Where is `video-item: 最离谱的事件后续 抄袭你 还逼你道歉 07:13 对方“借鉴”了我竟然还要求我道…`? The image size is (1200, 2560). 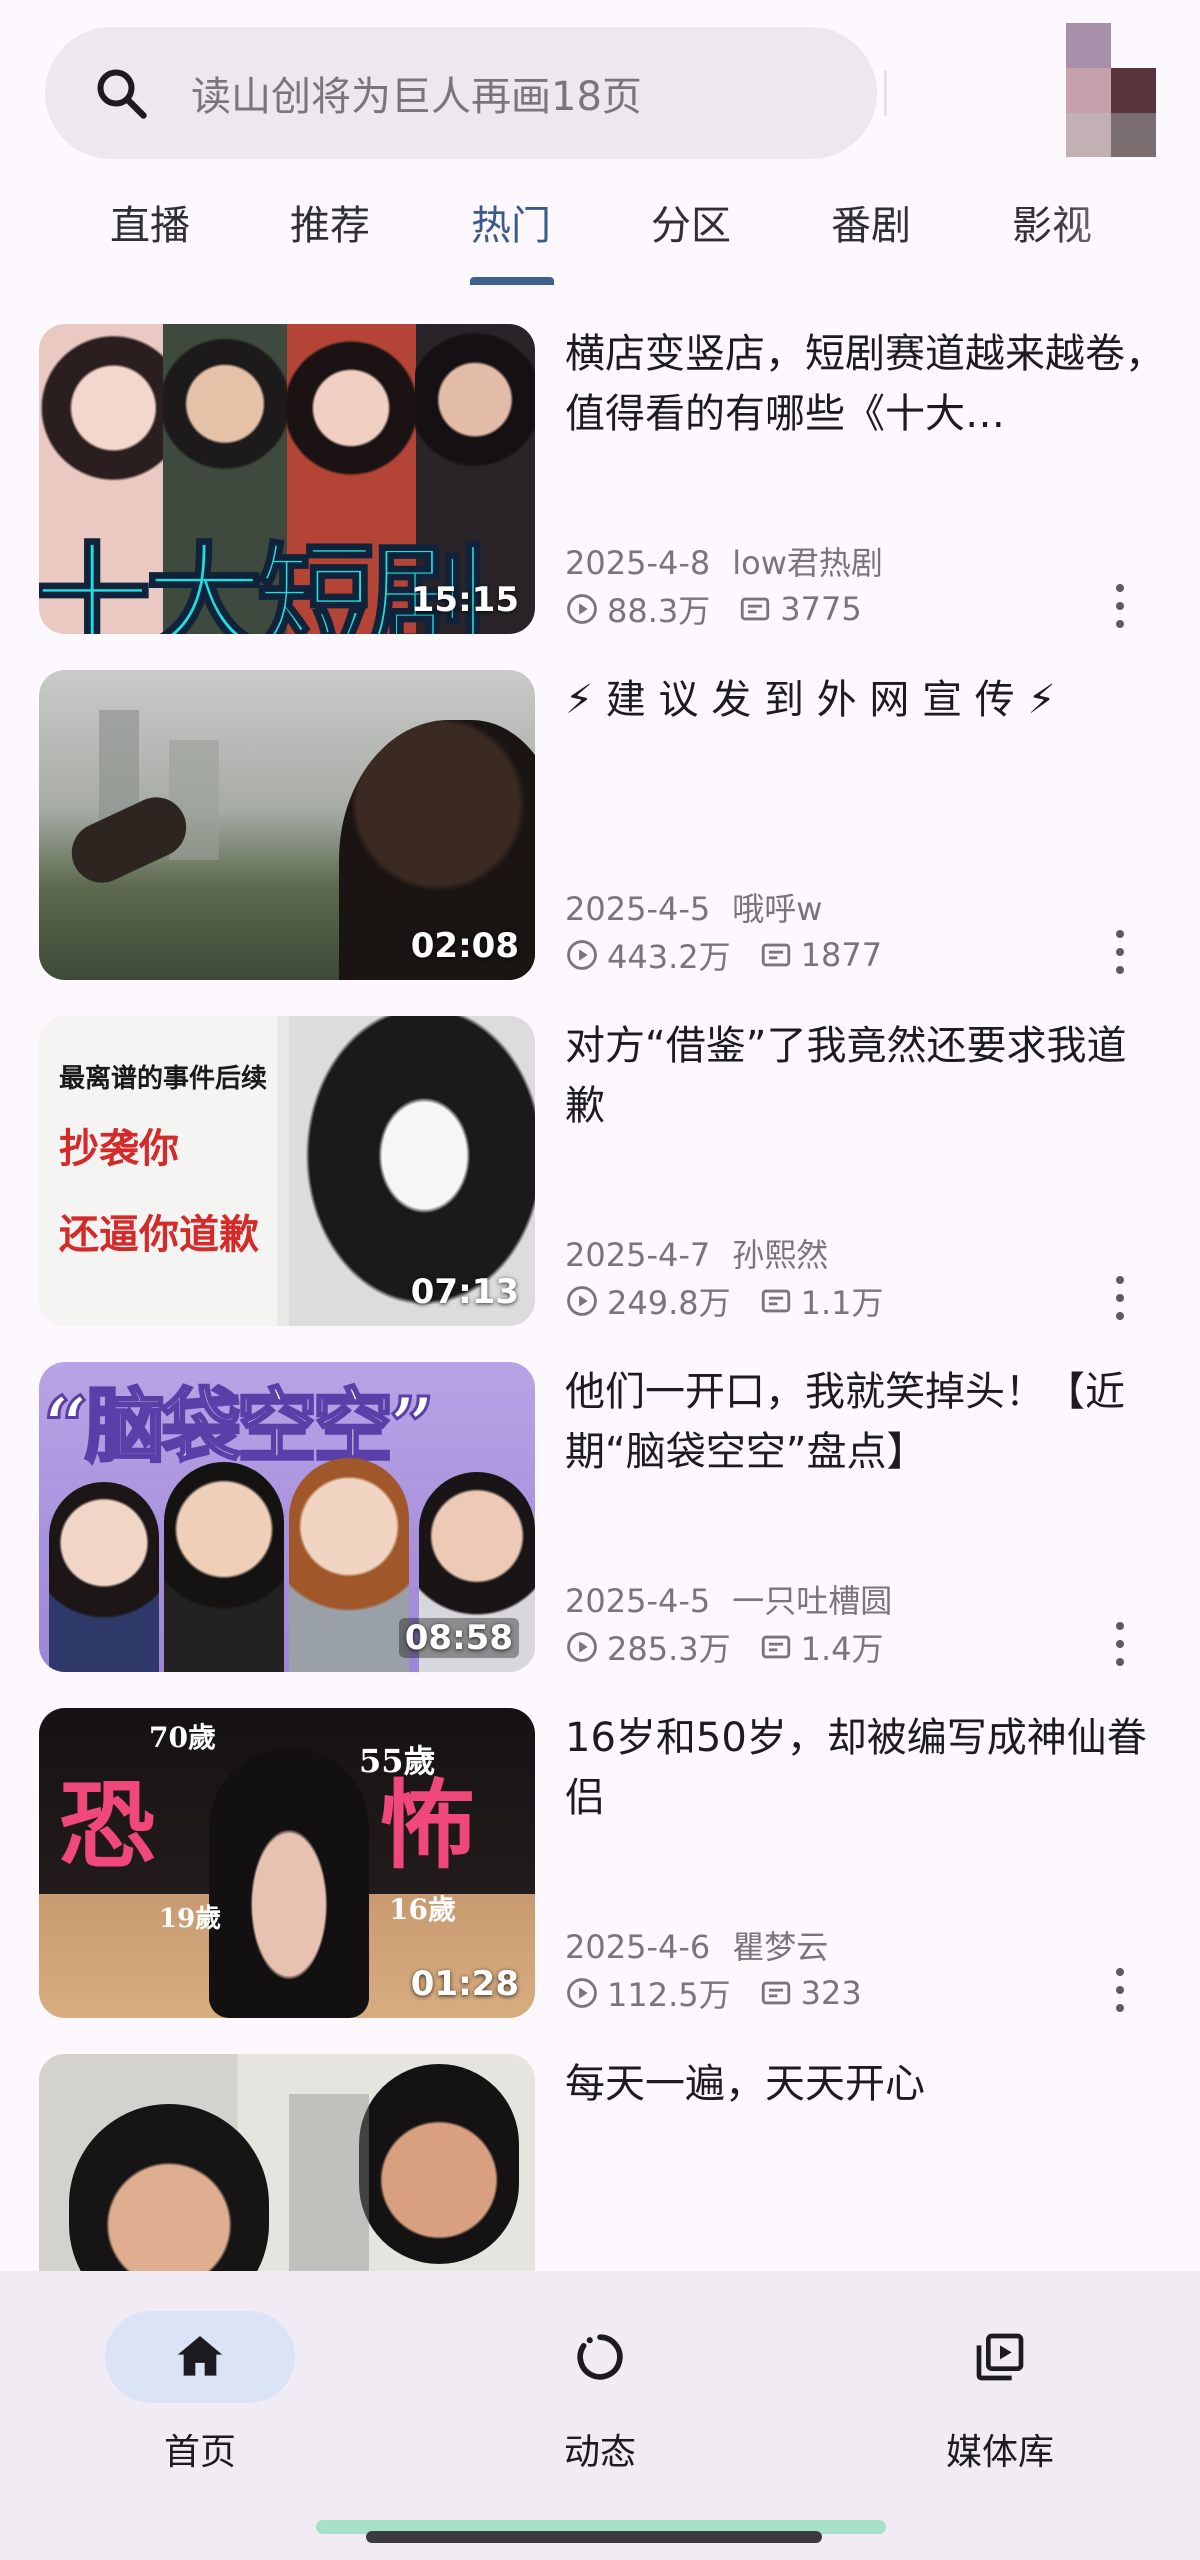
video-item: 最离谱的事件后续 抄袭你 还逼你道歉 07:13 对方“借鉴”了我竟然还要求我道… is located at coordinates (600, 1181).